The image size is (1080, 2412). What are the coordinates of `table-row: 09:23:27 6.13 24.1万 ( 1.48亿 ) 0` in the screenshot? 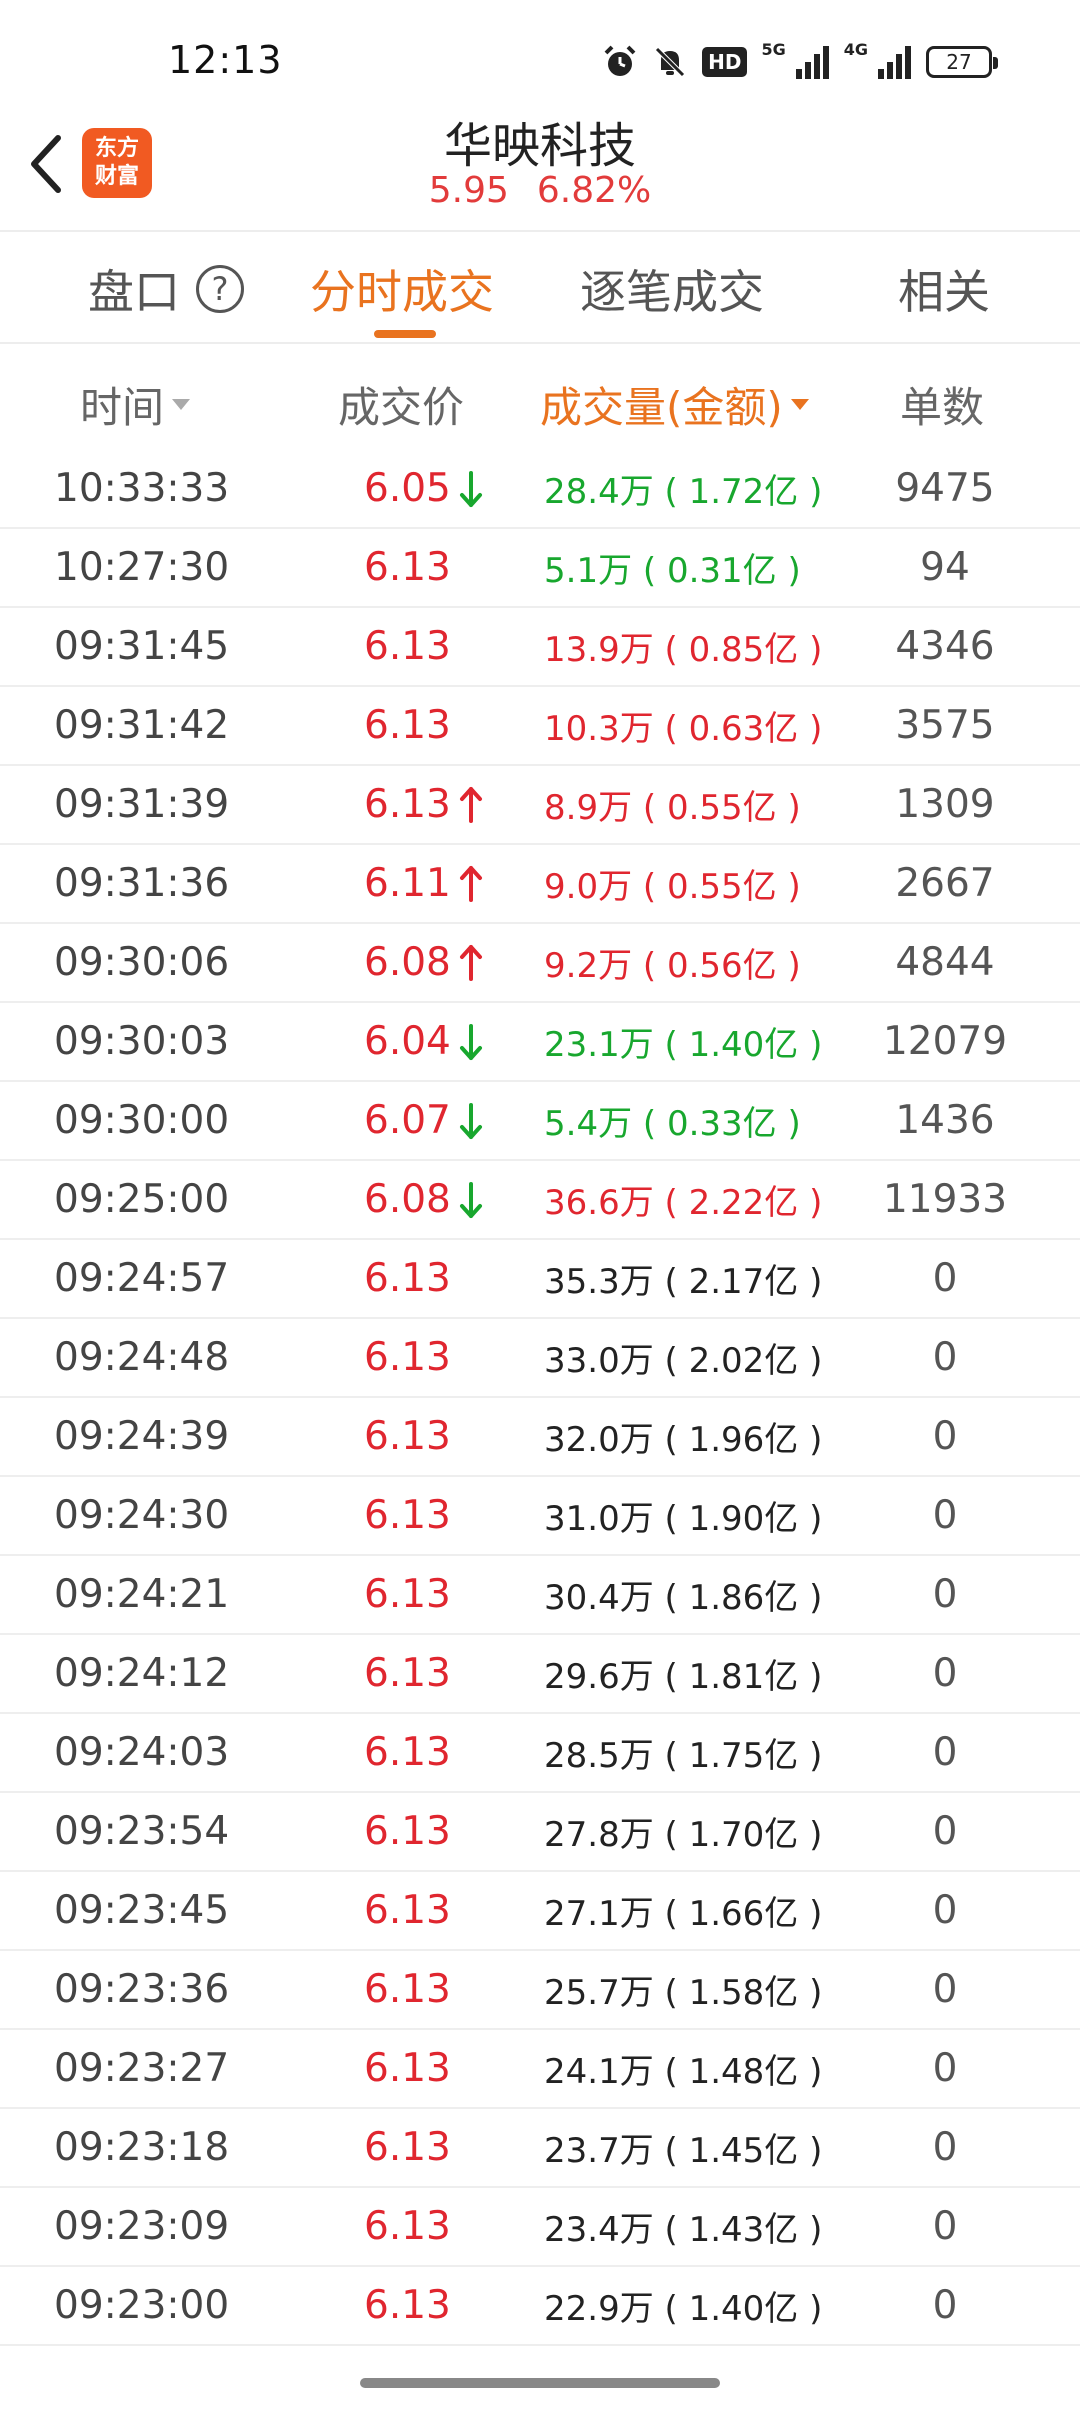 It's located at (540, 2069).